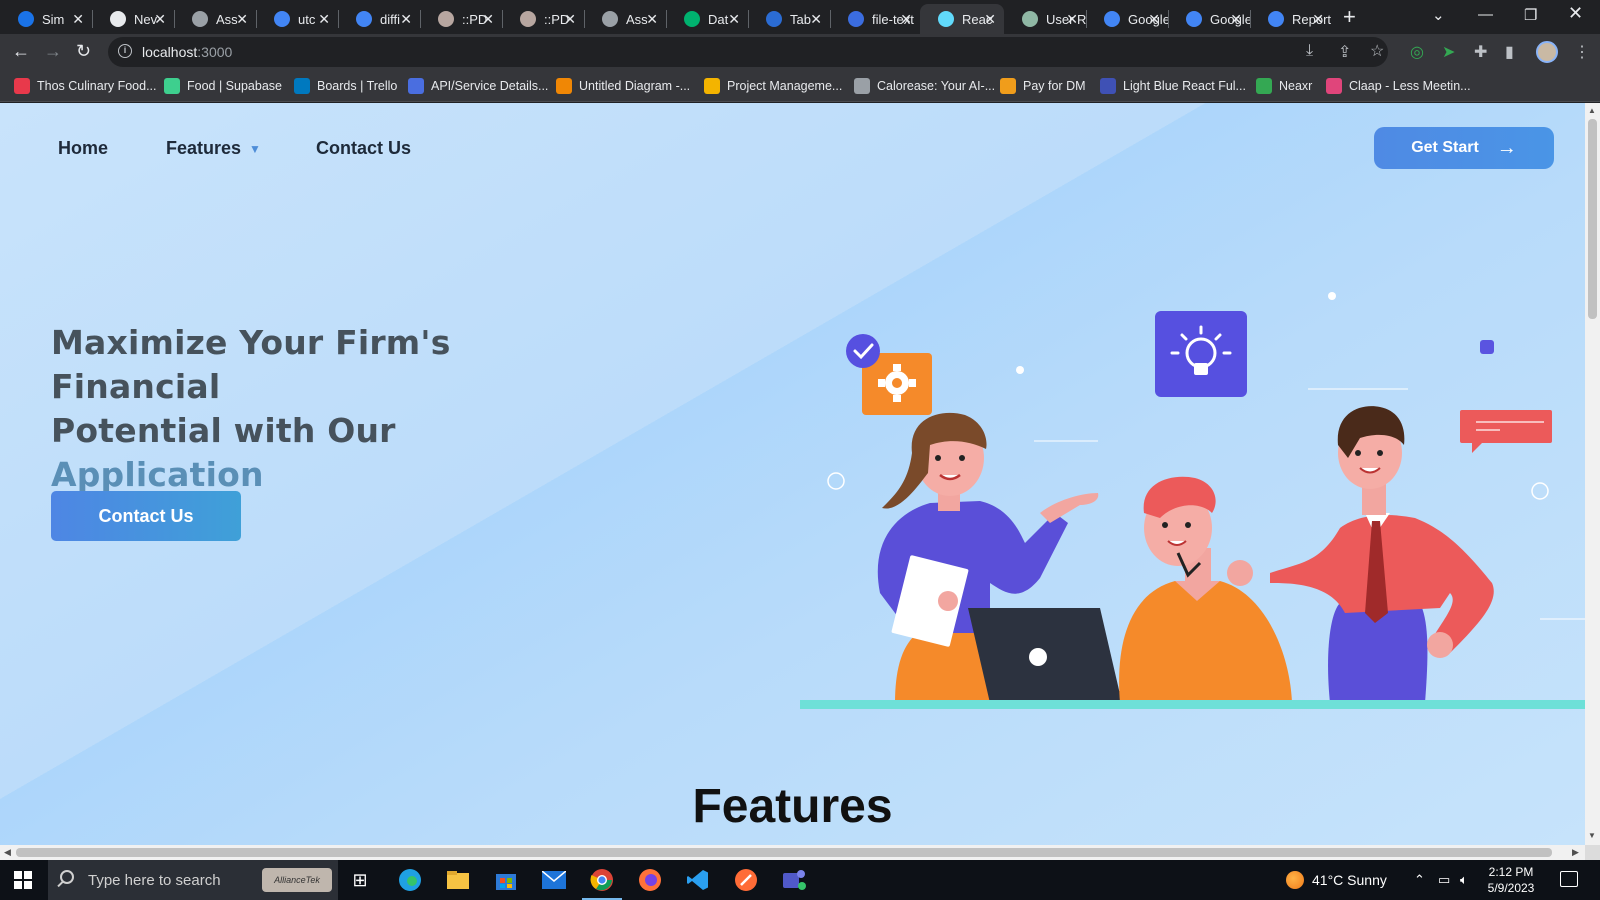 This screenshot has height=900, width=1600. Describe the element at coordinates (1575, 13) in the screenshot. I see `close-window-button: ✕` at that location.